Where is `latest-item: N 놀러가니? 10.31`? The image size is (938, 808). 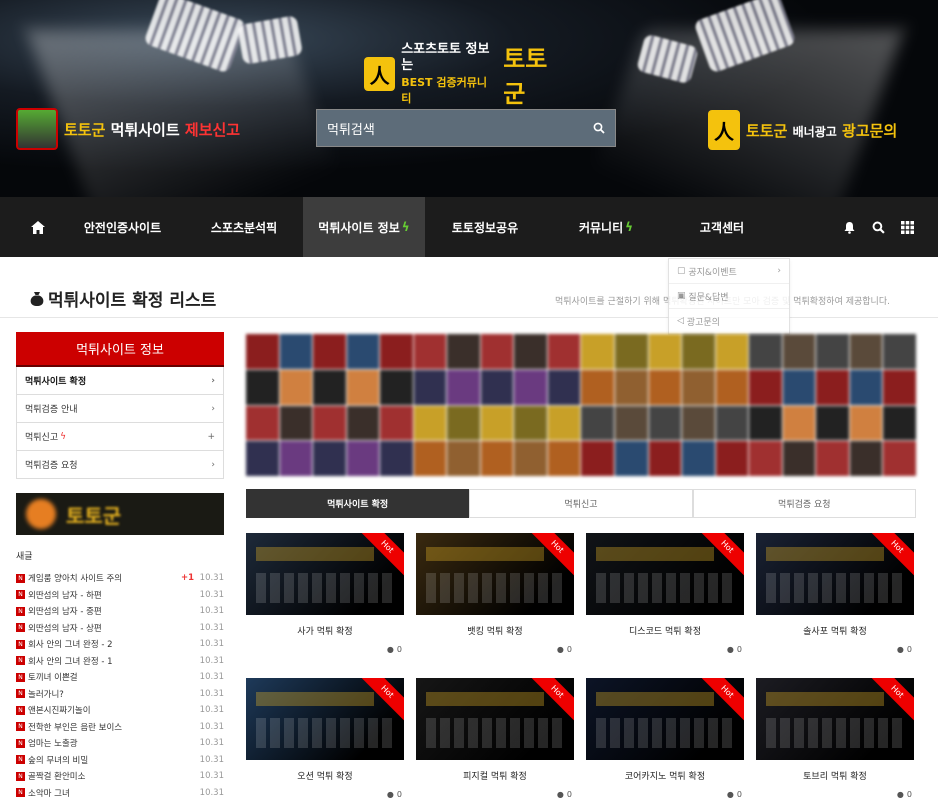 latest-item: N 놀러가니? 10.31 is located at coordinates (120, 694).